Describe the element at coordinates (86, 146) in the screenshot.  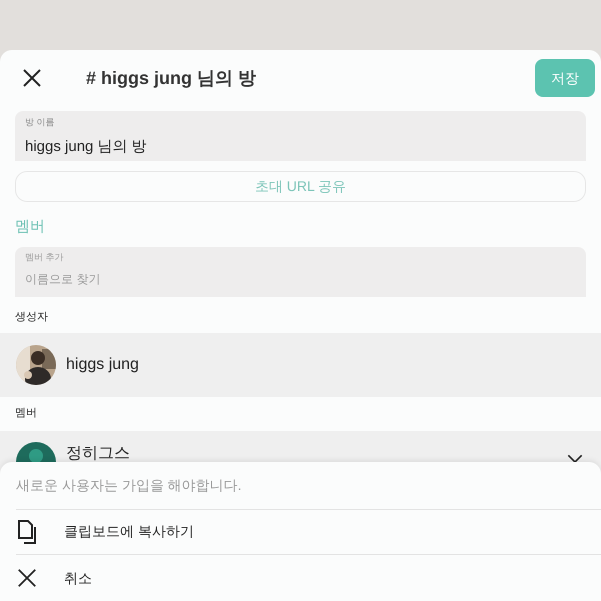
I see `field-value: higgs jung 님의 방` at that location.